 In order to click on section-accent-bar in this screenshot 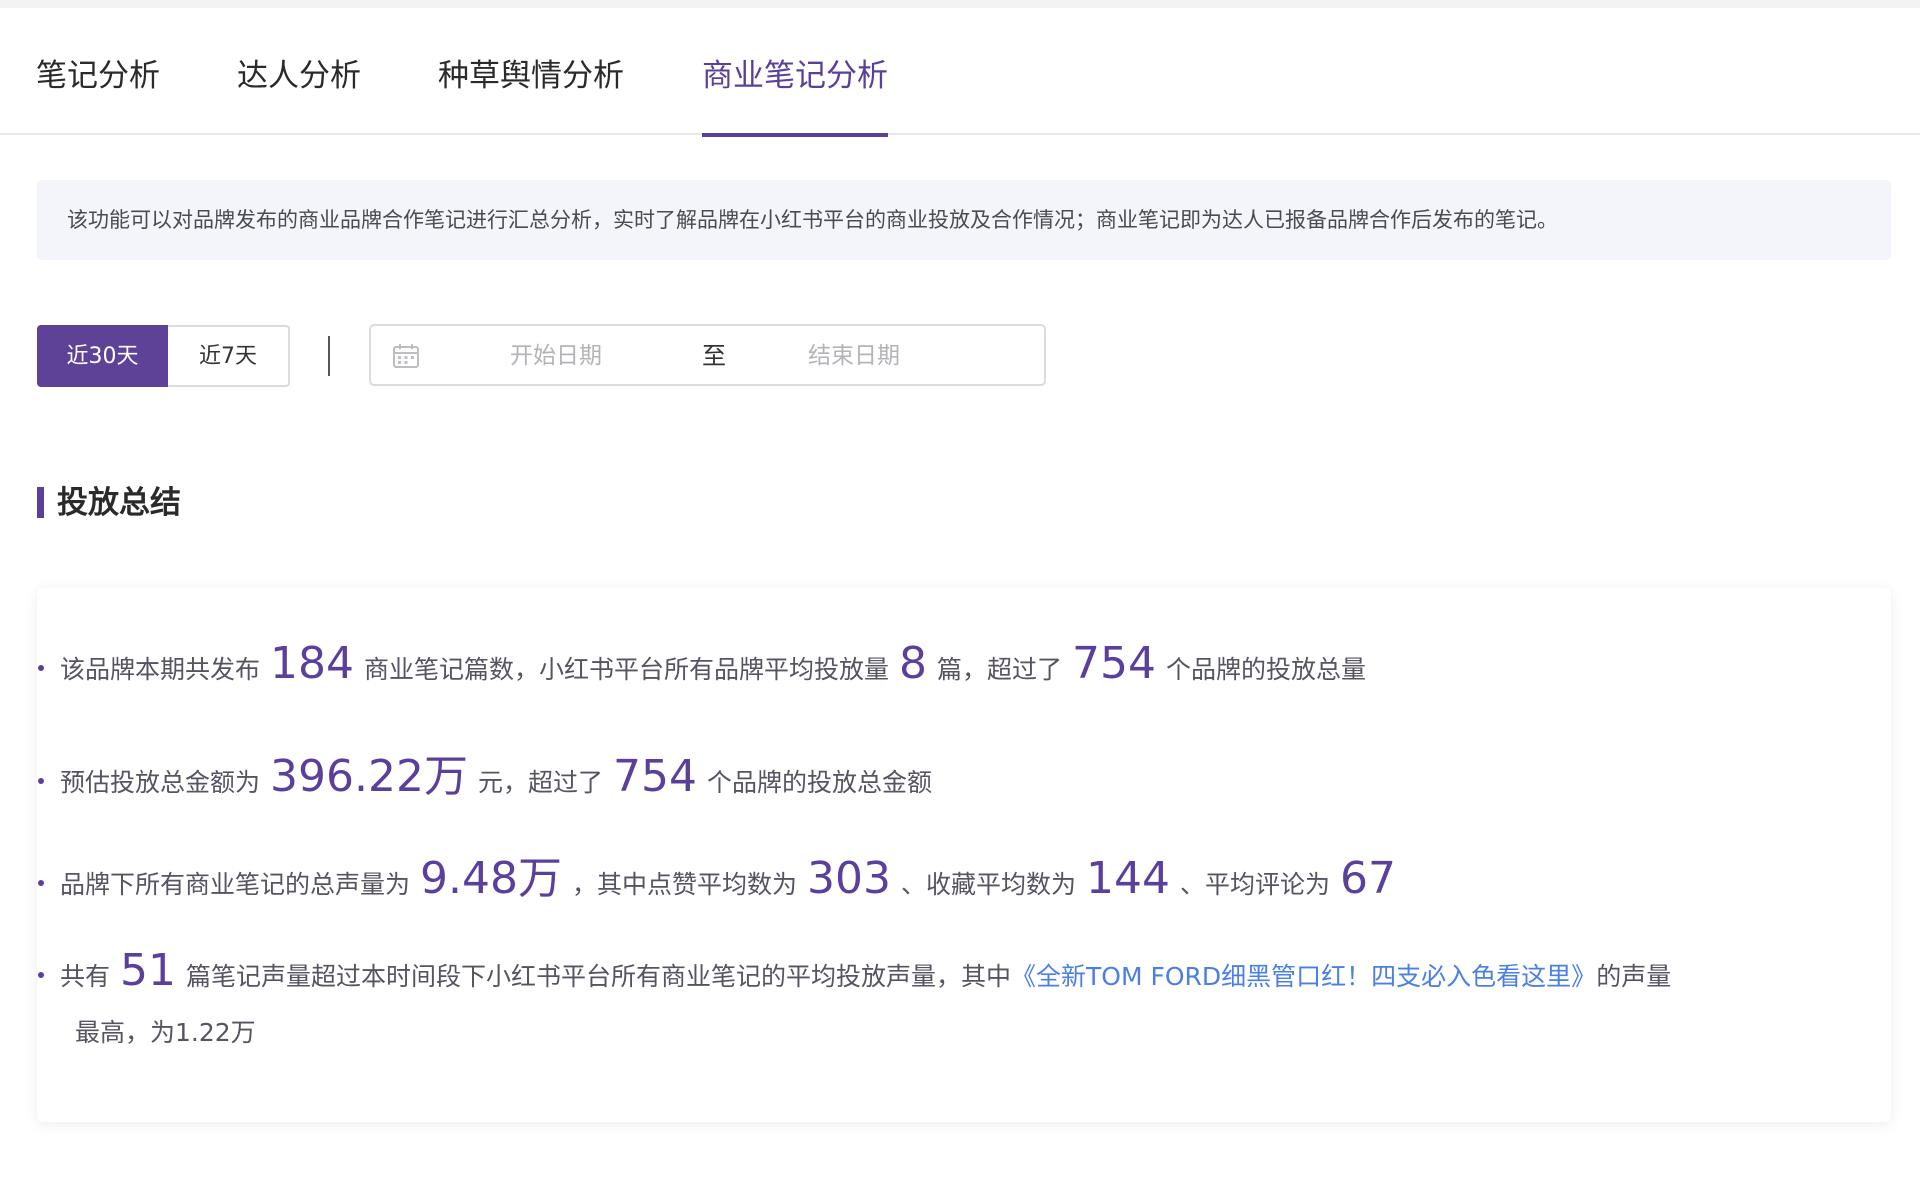, I will do `click(40, 502)`.